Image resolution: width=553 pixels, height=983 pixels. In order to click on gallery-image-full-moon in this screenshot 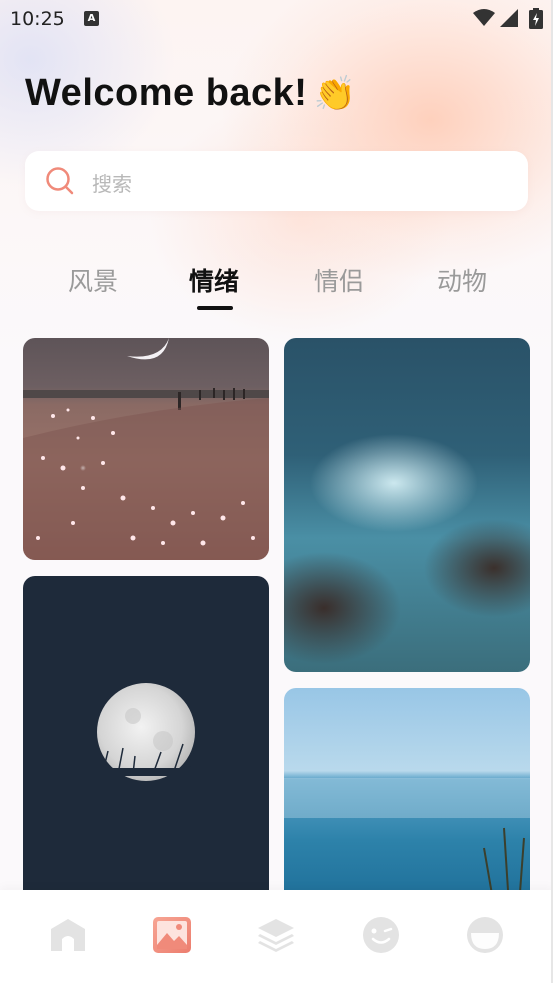, I will do `click(146, 741)`.